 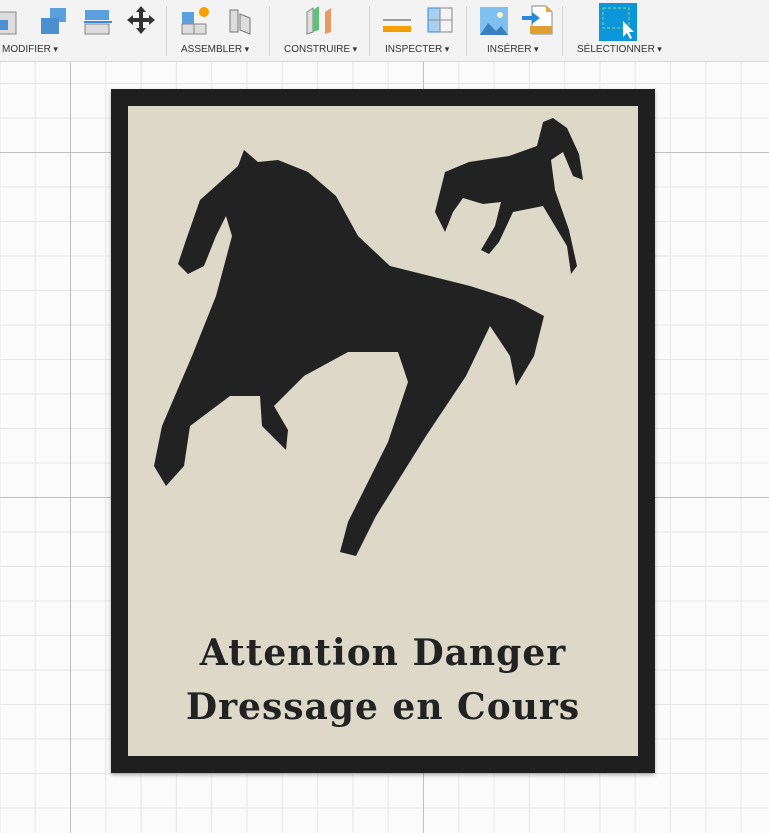 What do you see at coordinates (417, 49) in the screenshot?
I see `inspecter-menu: INSPECTER` at bounding box center [417, 49].